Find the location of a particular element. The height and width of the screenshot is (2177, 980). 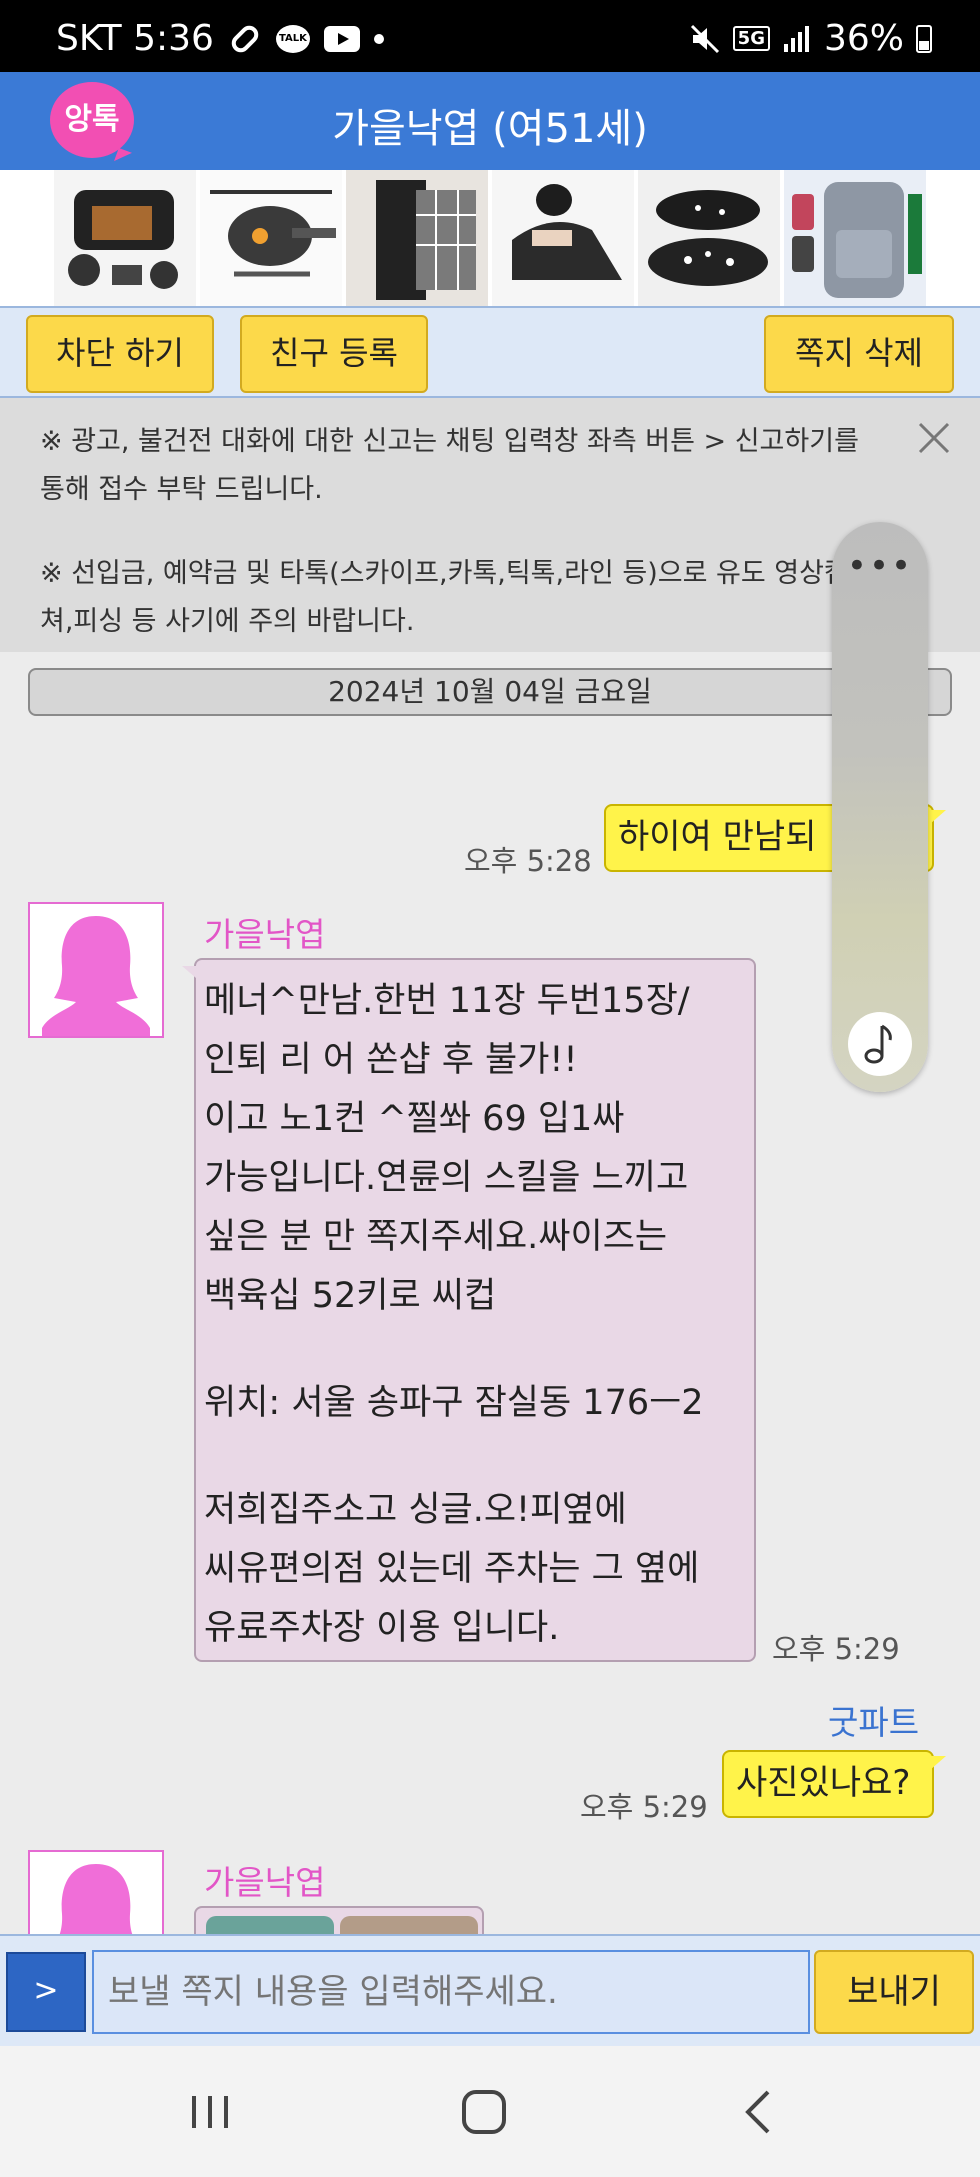

more-icon: ••• is located at coordinates (880, 566).